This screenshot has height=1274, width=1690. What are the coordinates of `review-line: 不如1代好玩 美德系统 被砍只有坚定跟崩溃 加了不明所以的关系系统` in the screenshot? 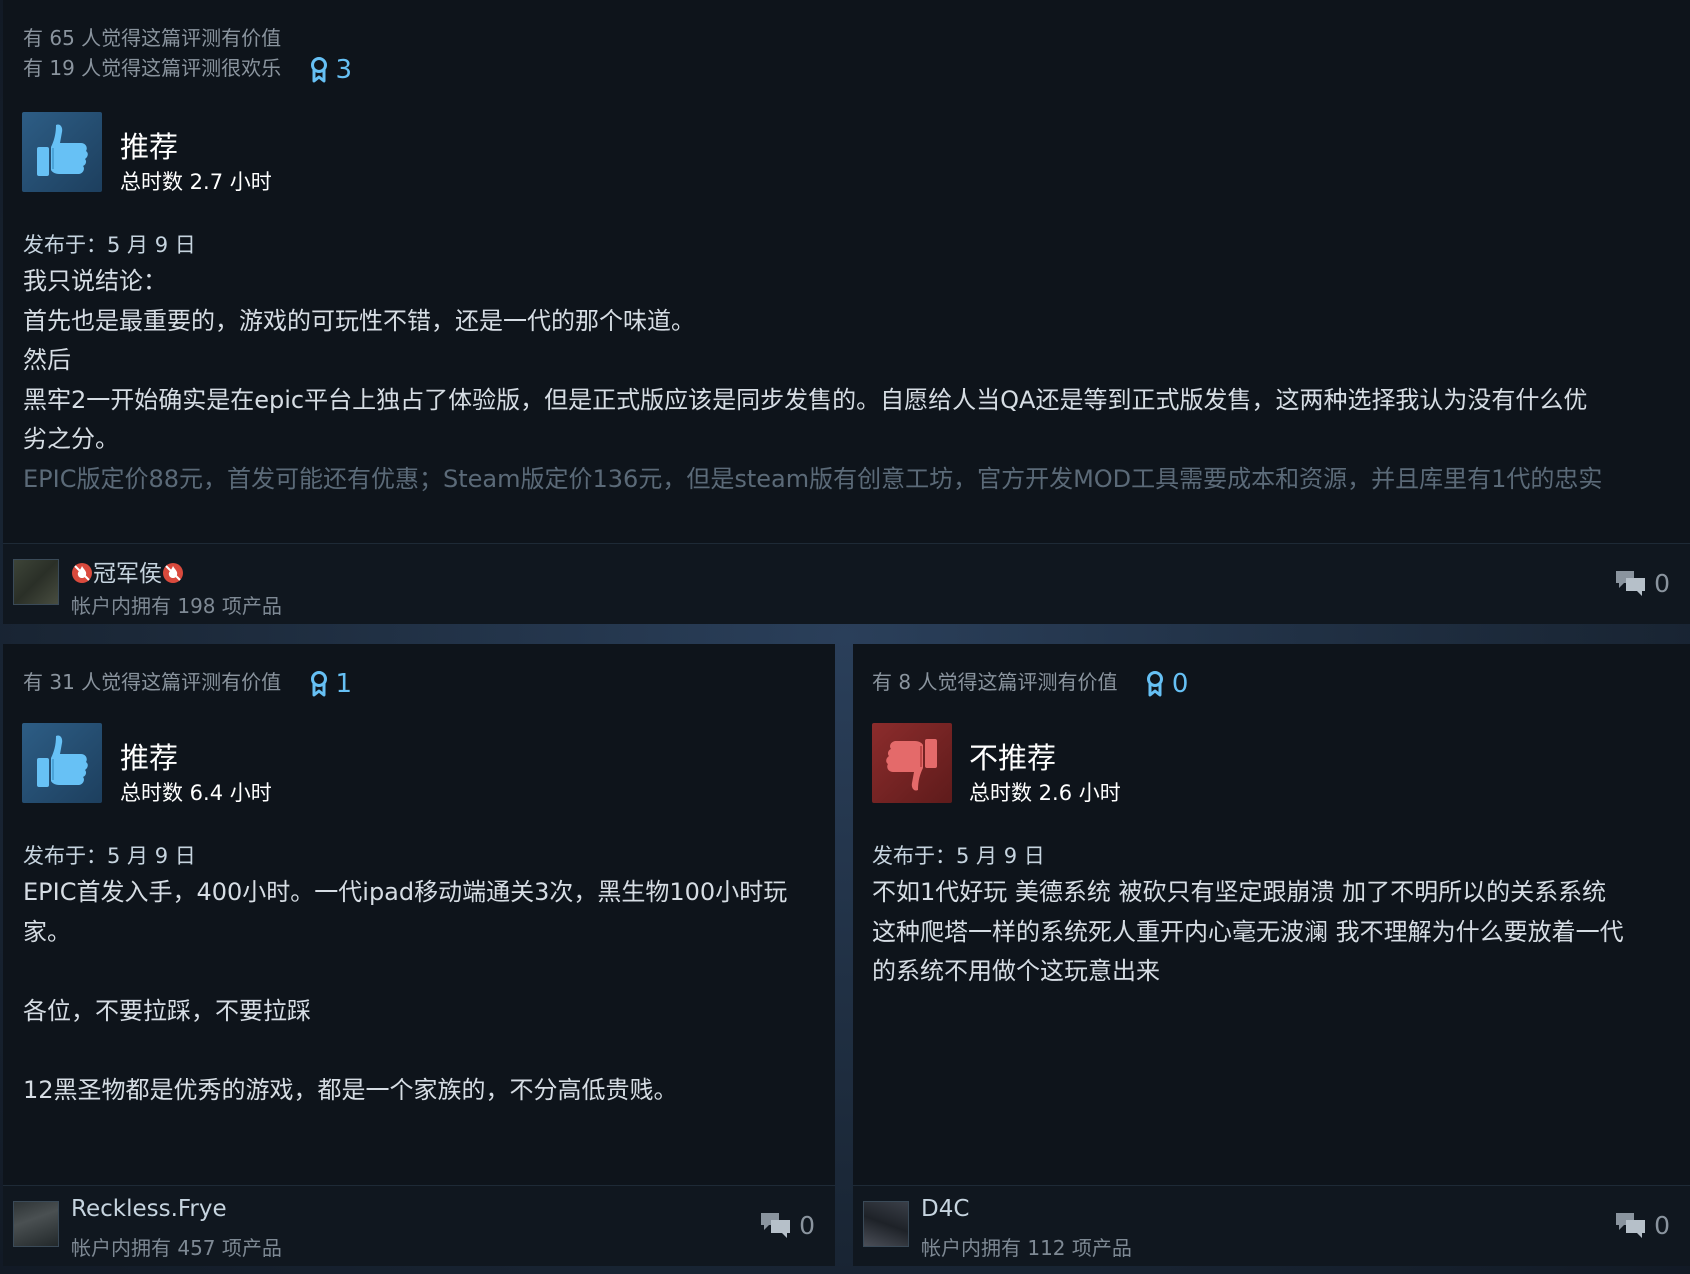 It's located at (1239, 892).